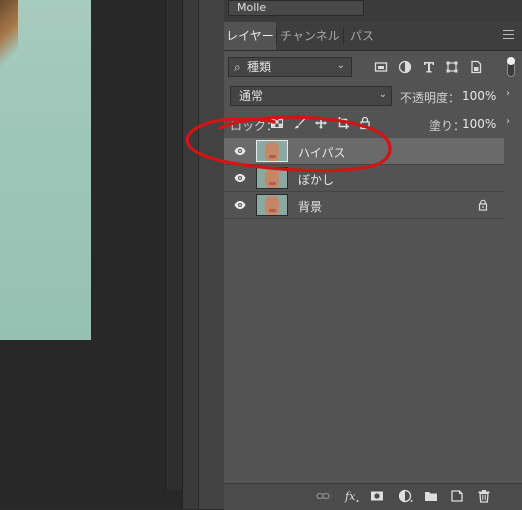 The height and width of the screenshot is (510, 522). Describe the element at coordinates (373, 11) in the screenshot. I see `font-row: Molle` at that location.